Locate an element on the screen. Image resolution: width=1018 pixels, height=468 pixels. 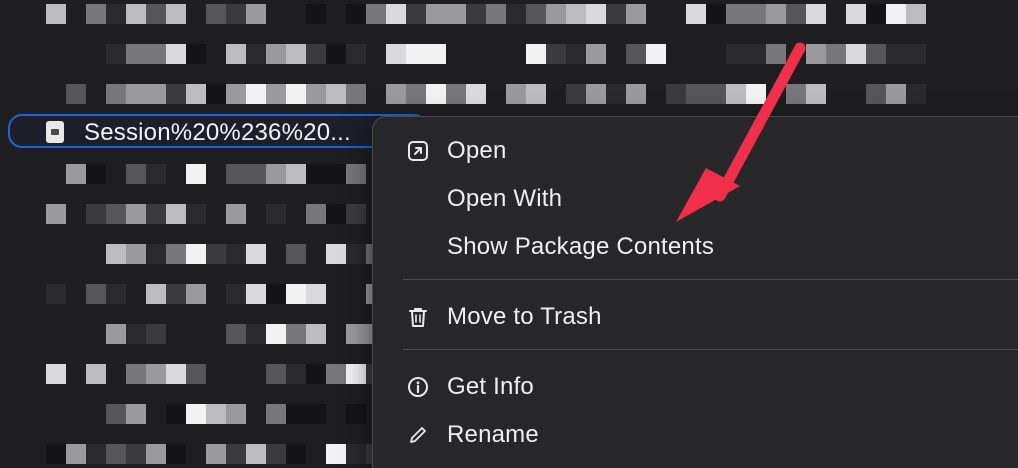
menu-item-label: Rename is located at coordinates (493, 434).